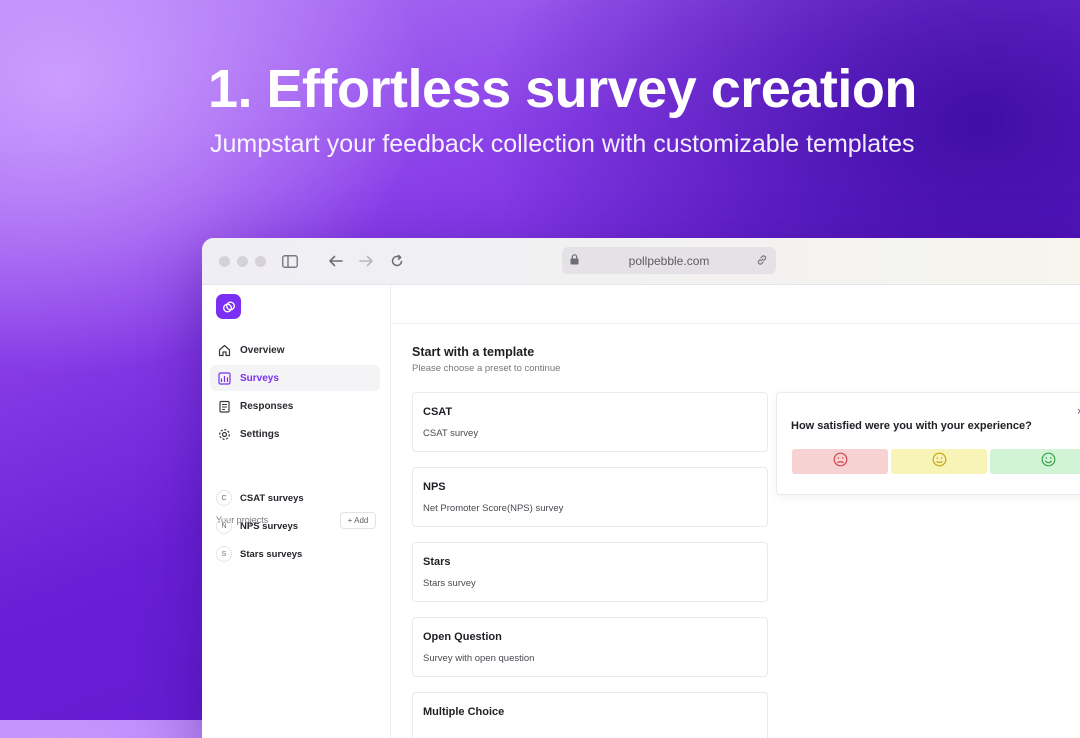  I want to click on page-title: Start with a template, so click(473, 352).